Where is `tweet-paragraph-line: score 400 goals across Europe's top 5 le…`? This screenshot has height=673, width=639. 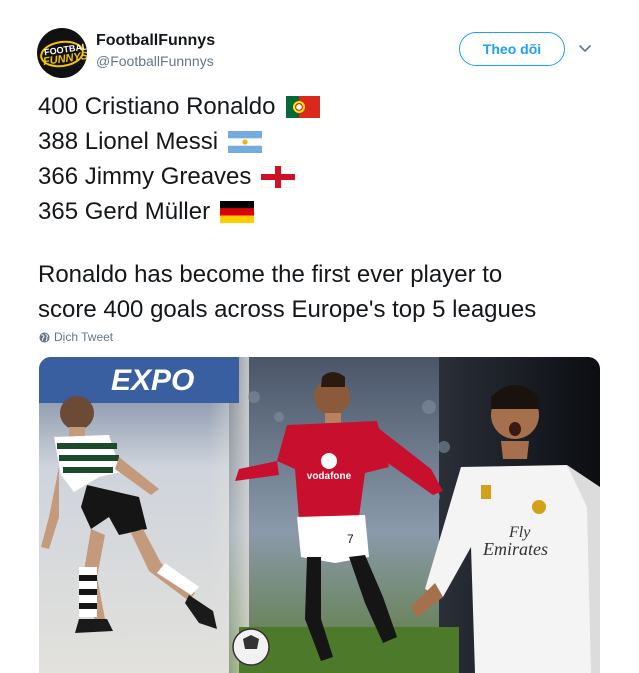
tweet-paragraph-line: score 400 goals across Europe's top 5 le… is located at coordinates (287, 309).